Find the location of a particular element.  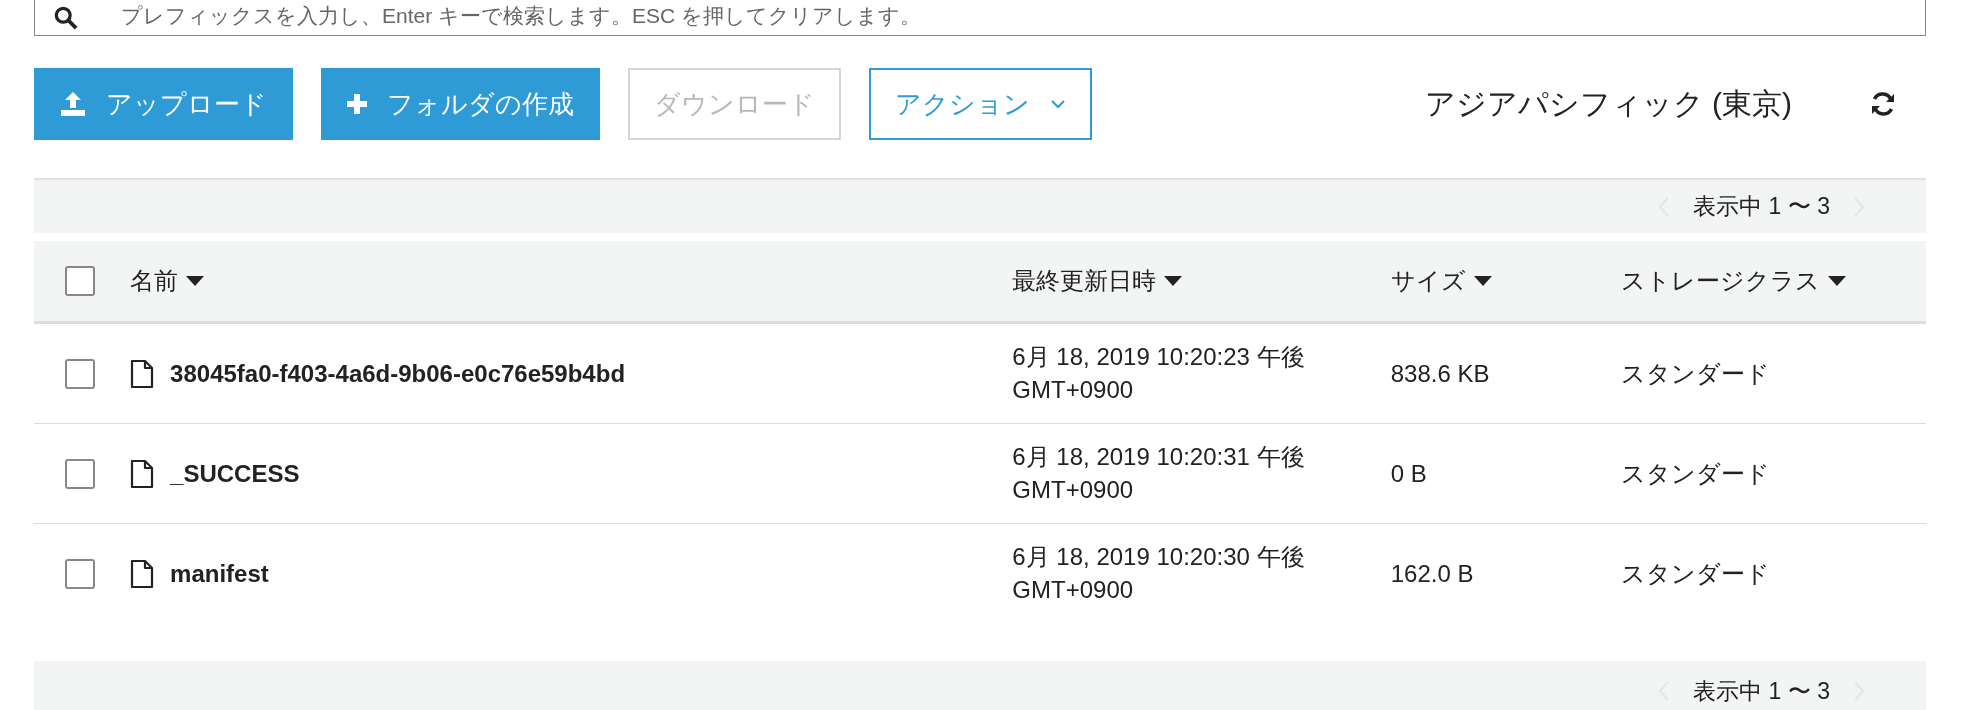

column-header: サイズ is located at coordinates (1428, 281).